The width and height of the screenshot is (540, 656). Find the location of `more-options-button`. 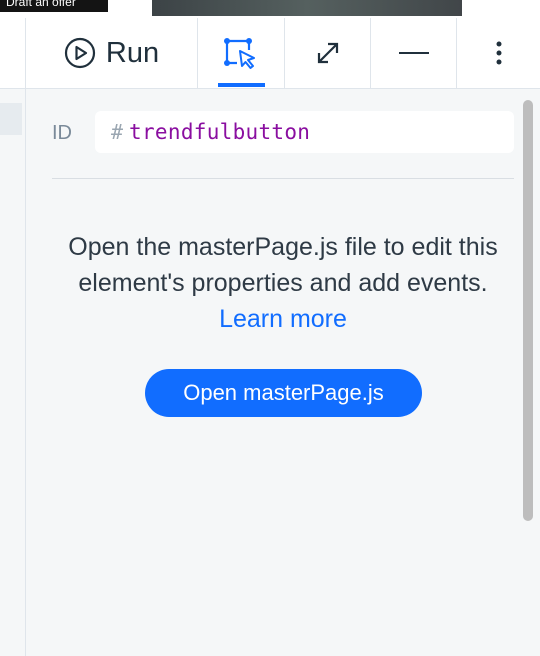

more-options-button is located at coordinates (498, 53).